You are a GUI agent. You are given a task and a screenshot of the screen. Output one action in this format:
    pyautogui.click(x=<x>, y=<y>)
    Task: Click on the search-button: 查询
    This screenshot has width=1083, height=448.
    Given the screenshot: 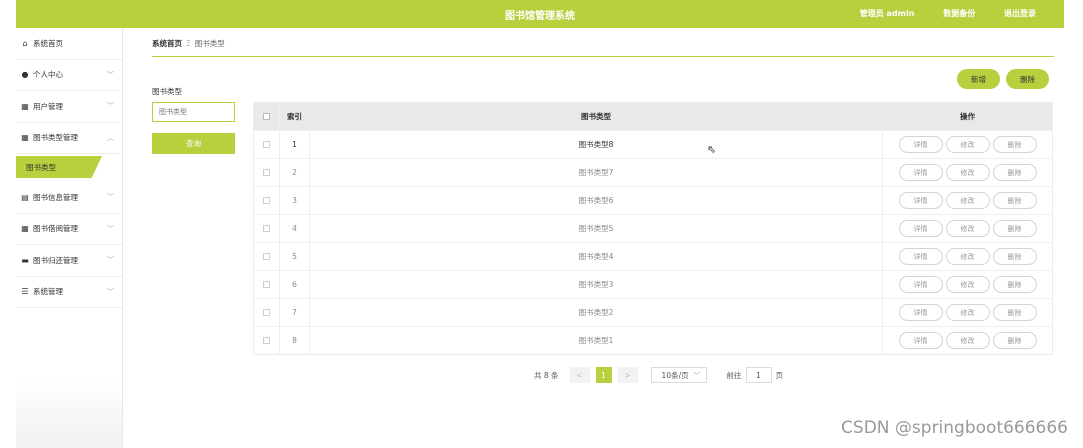 What is the action you would take?
    pyautogui.click(x=193, y=143)
    